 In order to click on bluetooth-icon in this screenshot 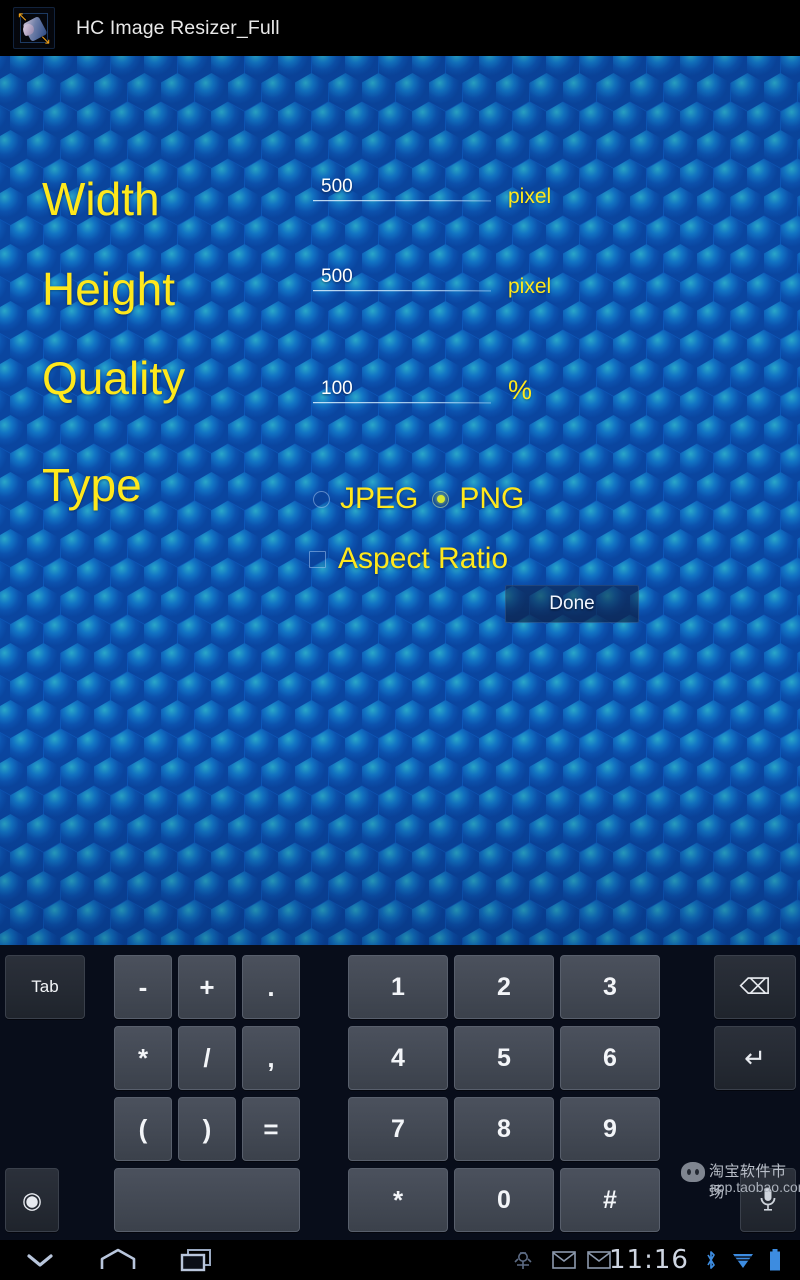, I will do `click(711, 1260)`.